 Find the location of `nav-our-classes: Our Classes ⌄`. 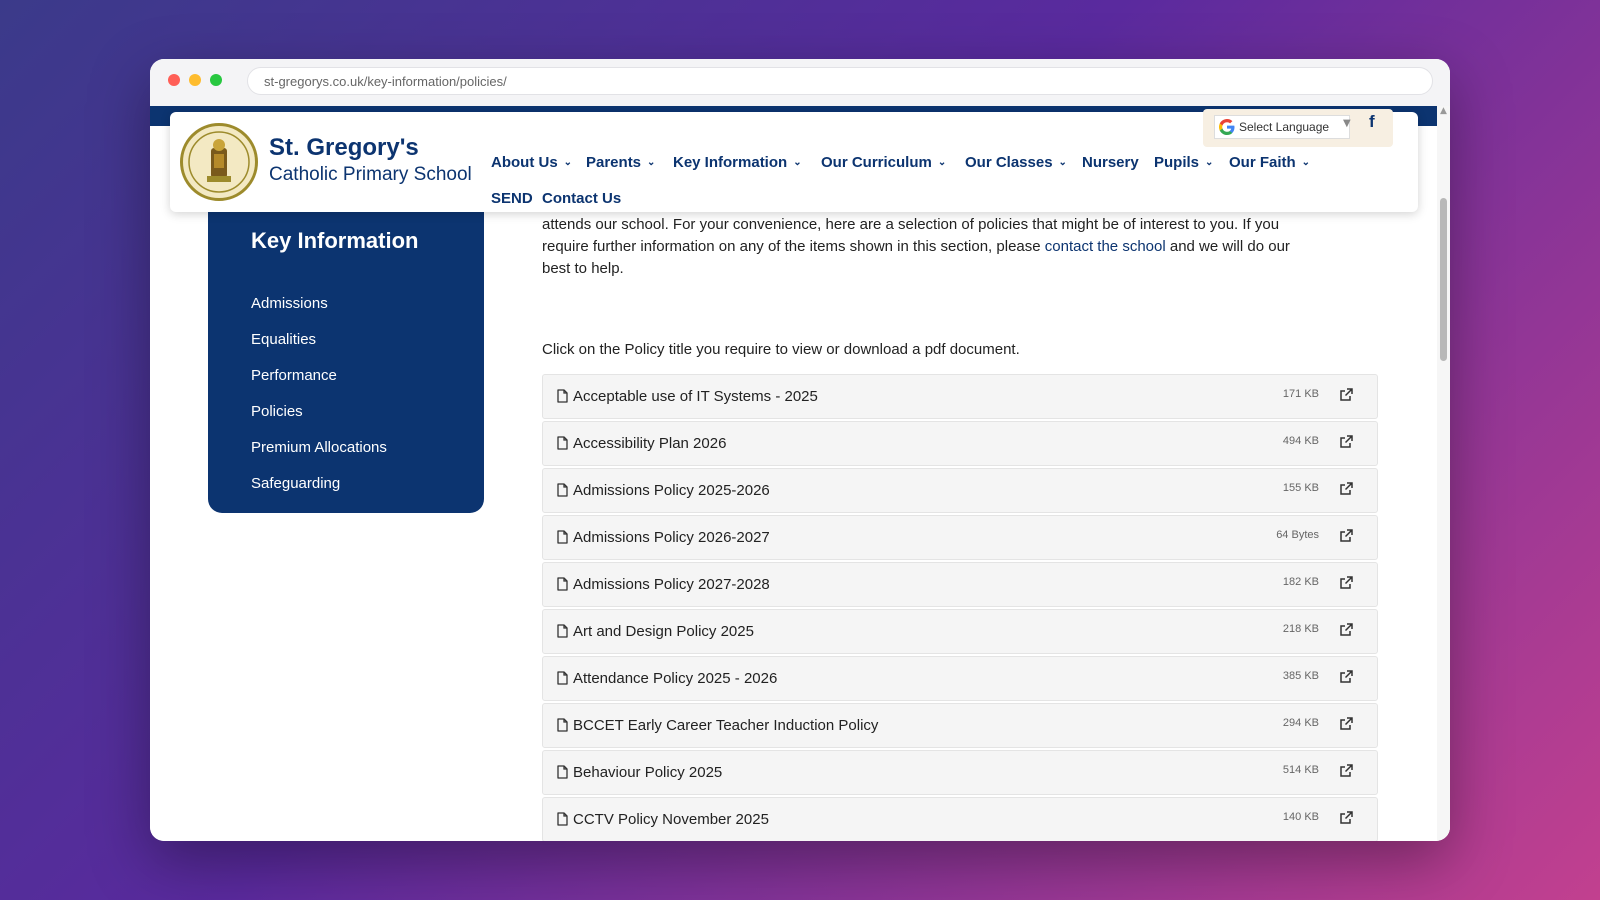

nav-our-classes: Our Classes ⌄ is located at coordinates (1016, 162).